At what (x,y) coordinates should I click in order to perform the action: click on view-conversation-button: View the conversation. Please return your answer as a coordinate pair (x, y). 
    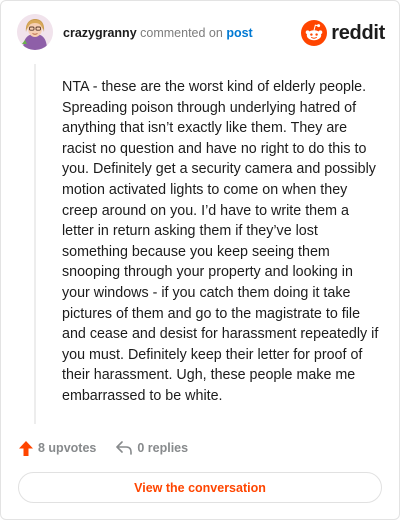
    Looking at the image, I should click on (200, 487).